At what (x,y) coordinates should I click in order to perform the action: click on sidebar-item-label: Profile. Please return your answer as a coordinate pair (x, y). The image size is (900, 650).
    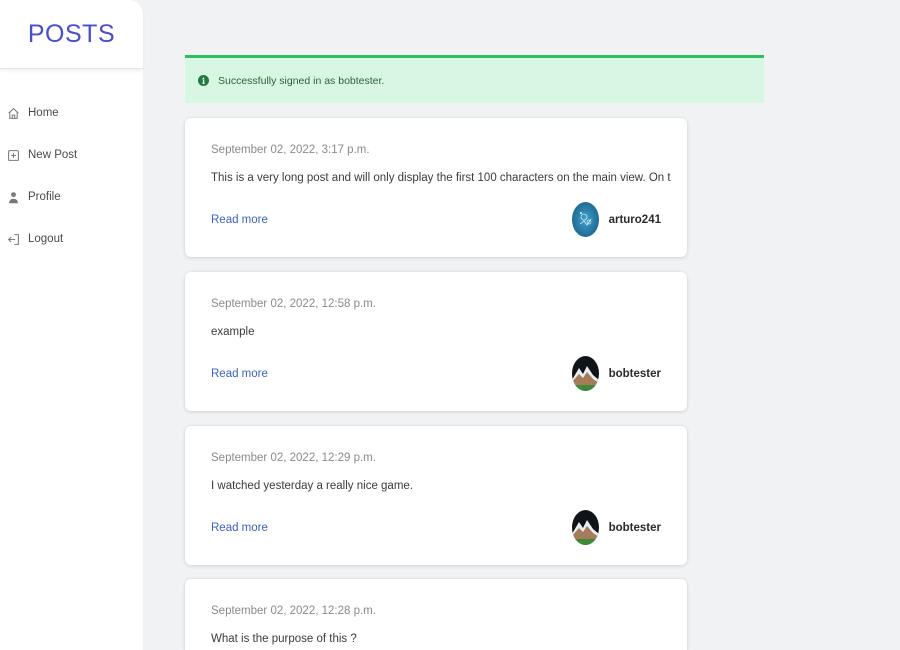
    Looking at the image, I should click on (44, 197).